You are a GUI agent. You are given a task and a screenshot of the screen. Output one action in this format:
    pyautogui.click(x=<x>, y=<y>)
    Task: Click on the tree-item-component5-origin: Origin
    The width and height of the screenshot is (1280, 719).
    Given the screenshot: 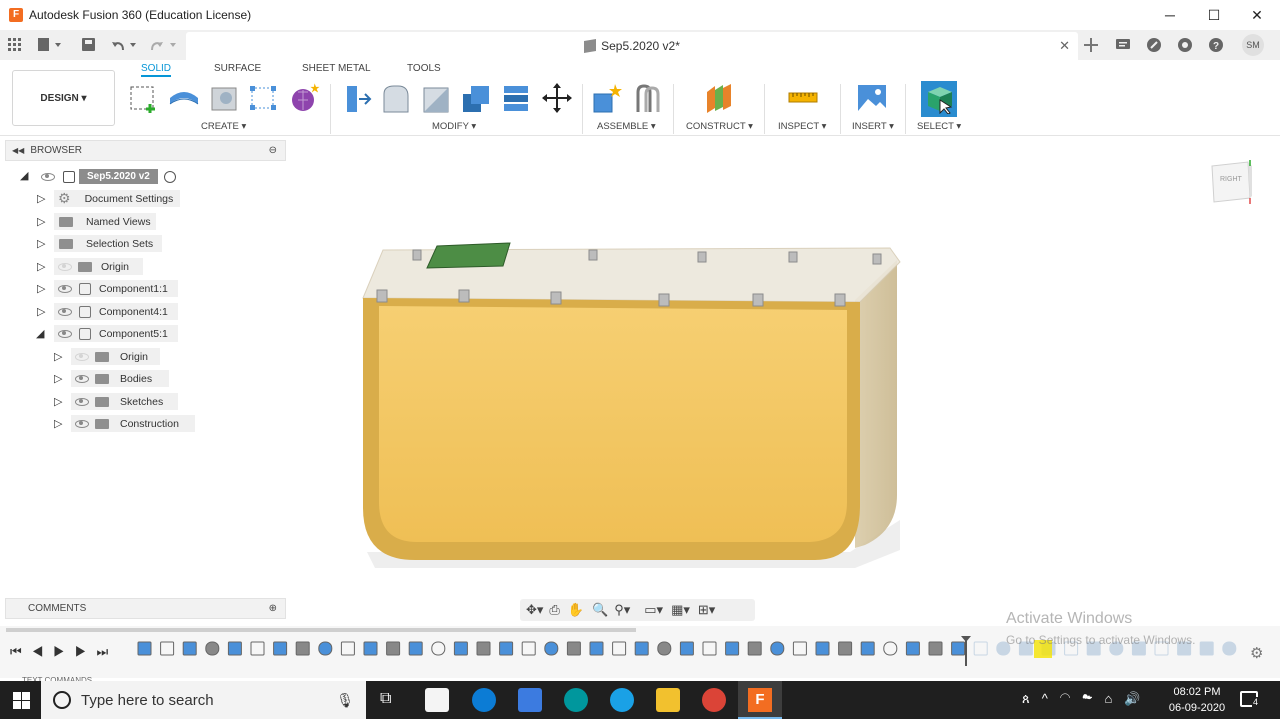 What is the action you would take?
    pyautogui.click(x=115, y=356)
    